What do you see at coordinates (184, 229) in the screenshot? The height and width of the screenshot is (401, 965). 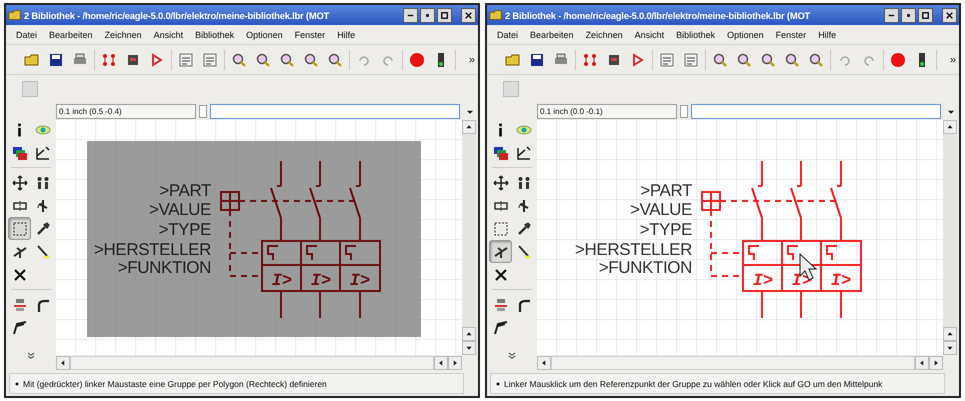 I see `attribute-label: >TYPE` at bounding box center [184, 229].